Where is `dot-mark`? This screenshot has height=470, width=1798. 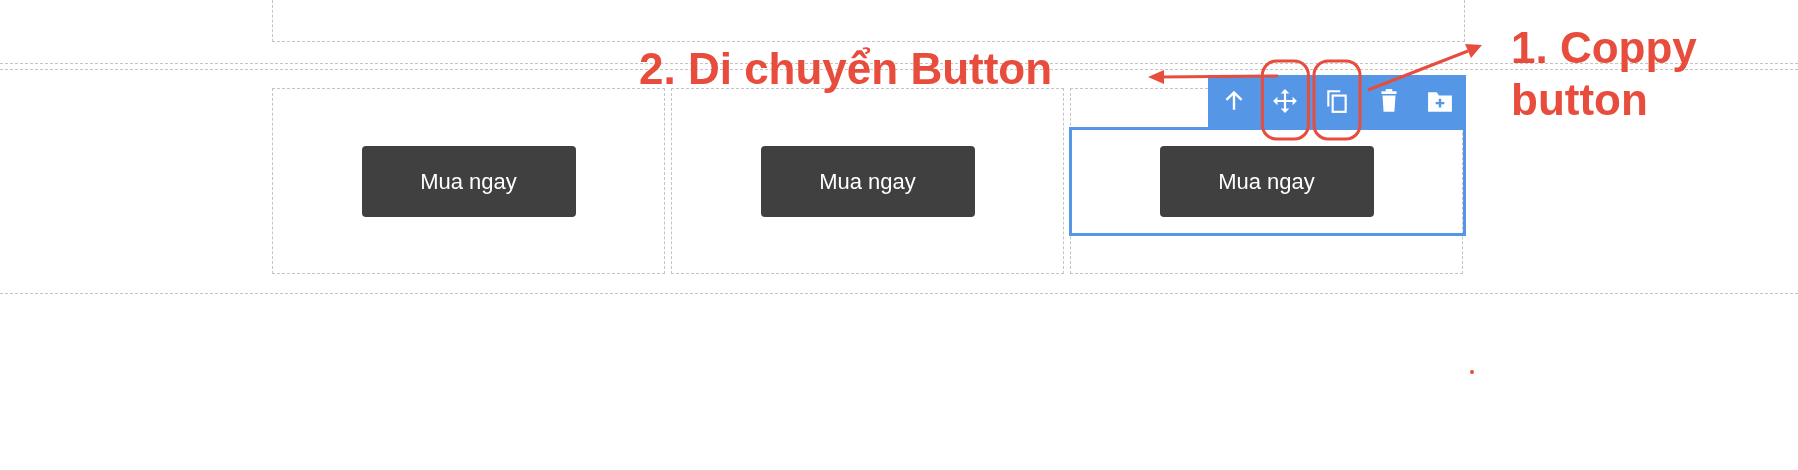
dot-mark is located at coordinates (1472, 372).